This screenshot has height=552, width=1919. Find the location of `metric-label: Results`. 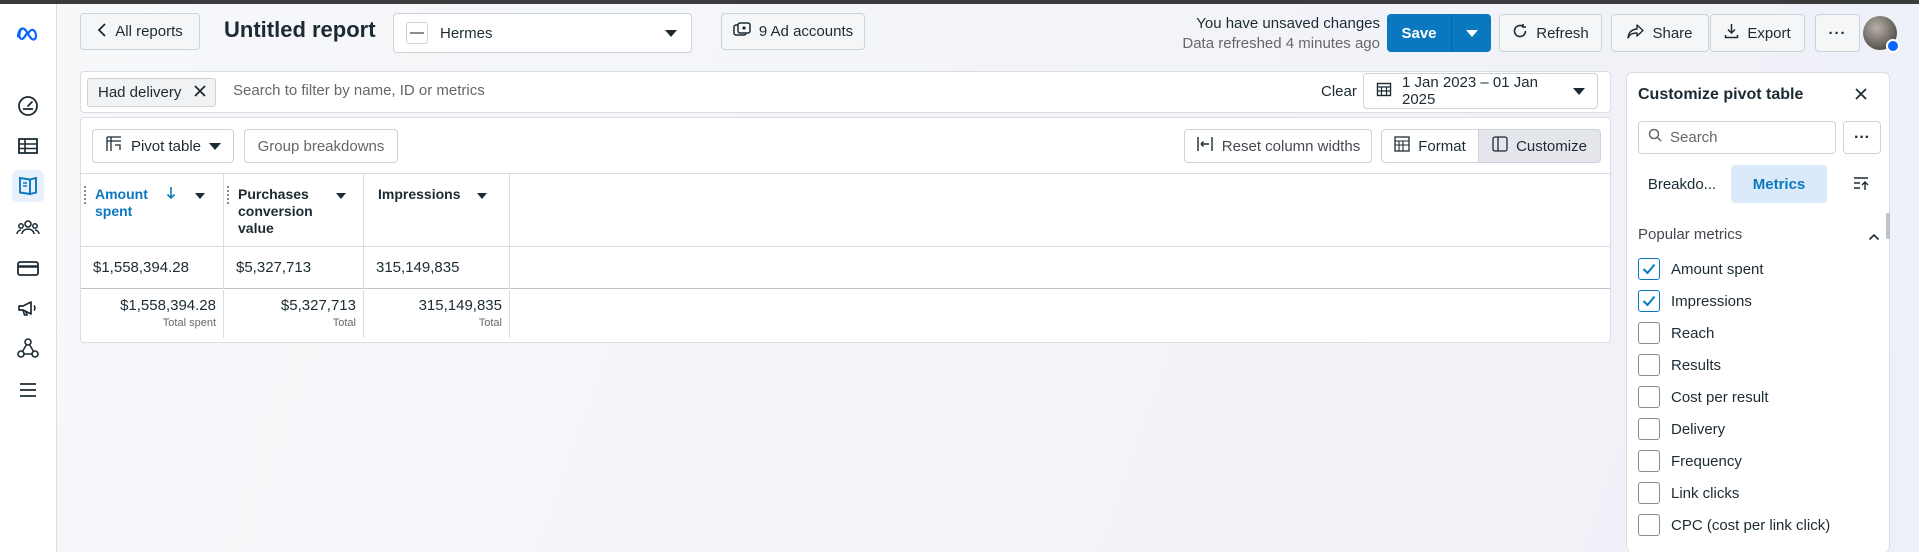

metric-label: Results is located at coordinates (1696, 365).